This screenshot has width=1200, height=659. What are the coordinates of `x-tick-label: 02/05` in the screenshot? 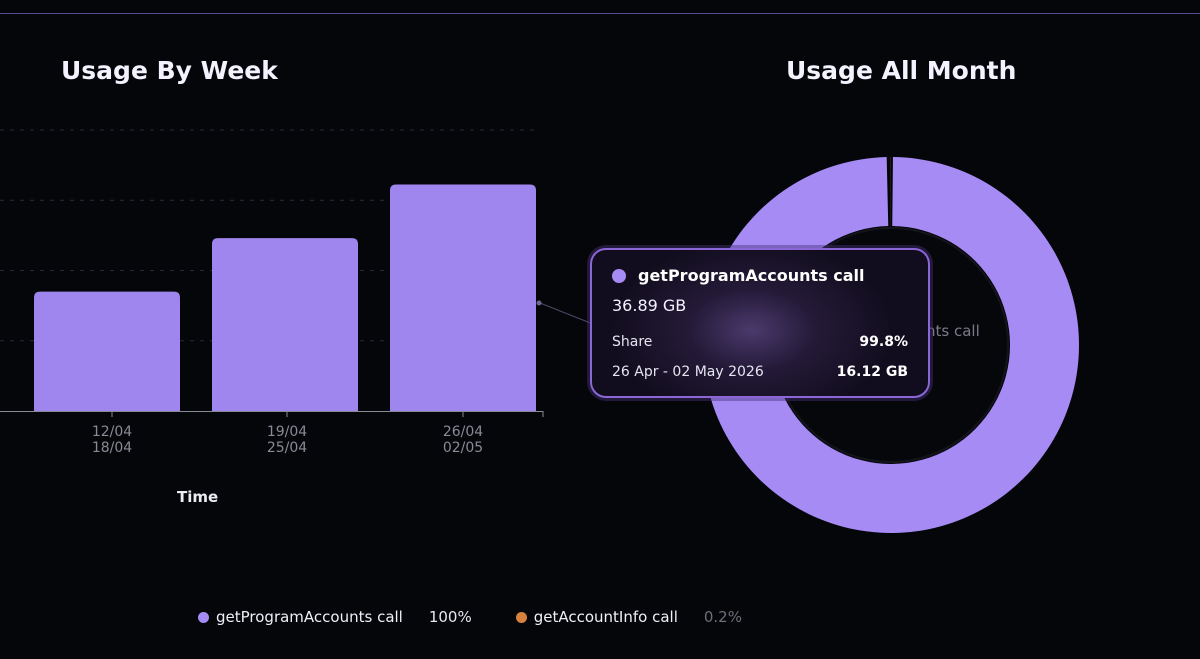 It's located at (463, 448).